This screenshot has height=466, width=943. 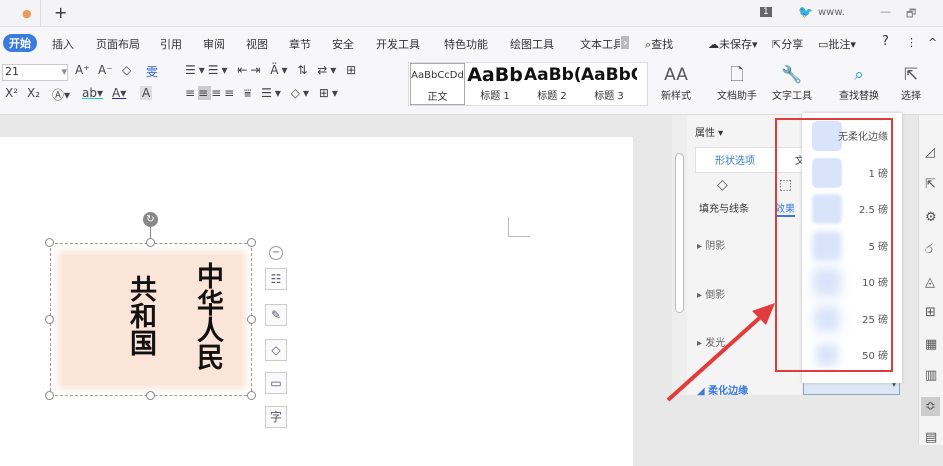 I want to click on style-name: 正文, so click(x=437, y=97).